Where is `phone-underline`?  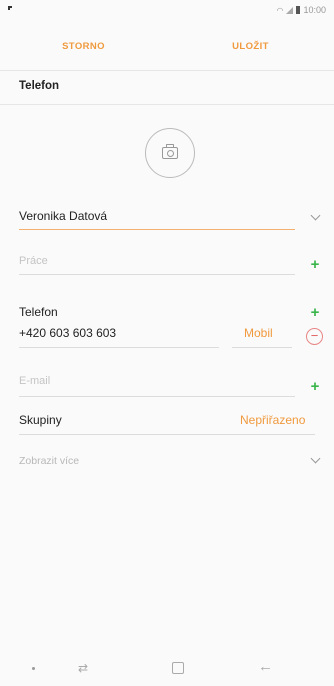 phone-underline is located at coordinates (119, 347).